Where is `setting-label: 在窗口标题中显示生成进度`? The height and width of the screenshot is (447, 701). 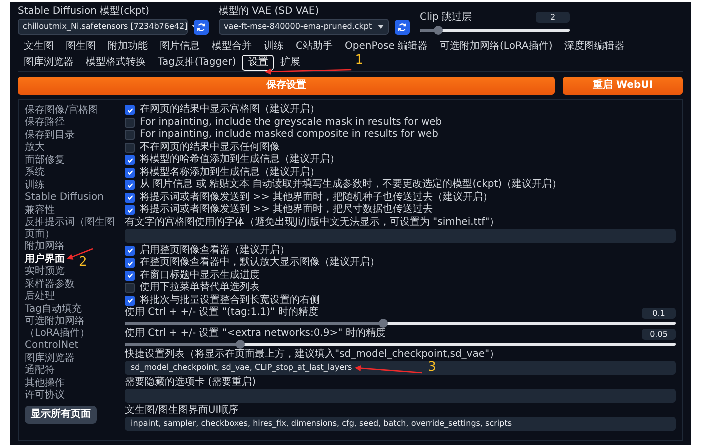
setting-label: 在窗口标题中显示生成进度 is located at coordinates (200, 276).